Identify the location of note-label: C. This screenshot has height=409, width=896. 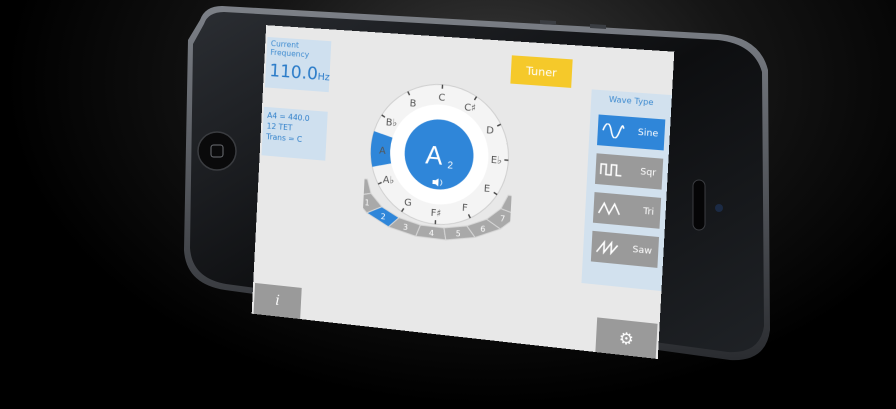
(442, 98).